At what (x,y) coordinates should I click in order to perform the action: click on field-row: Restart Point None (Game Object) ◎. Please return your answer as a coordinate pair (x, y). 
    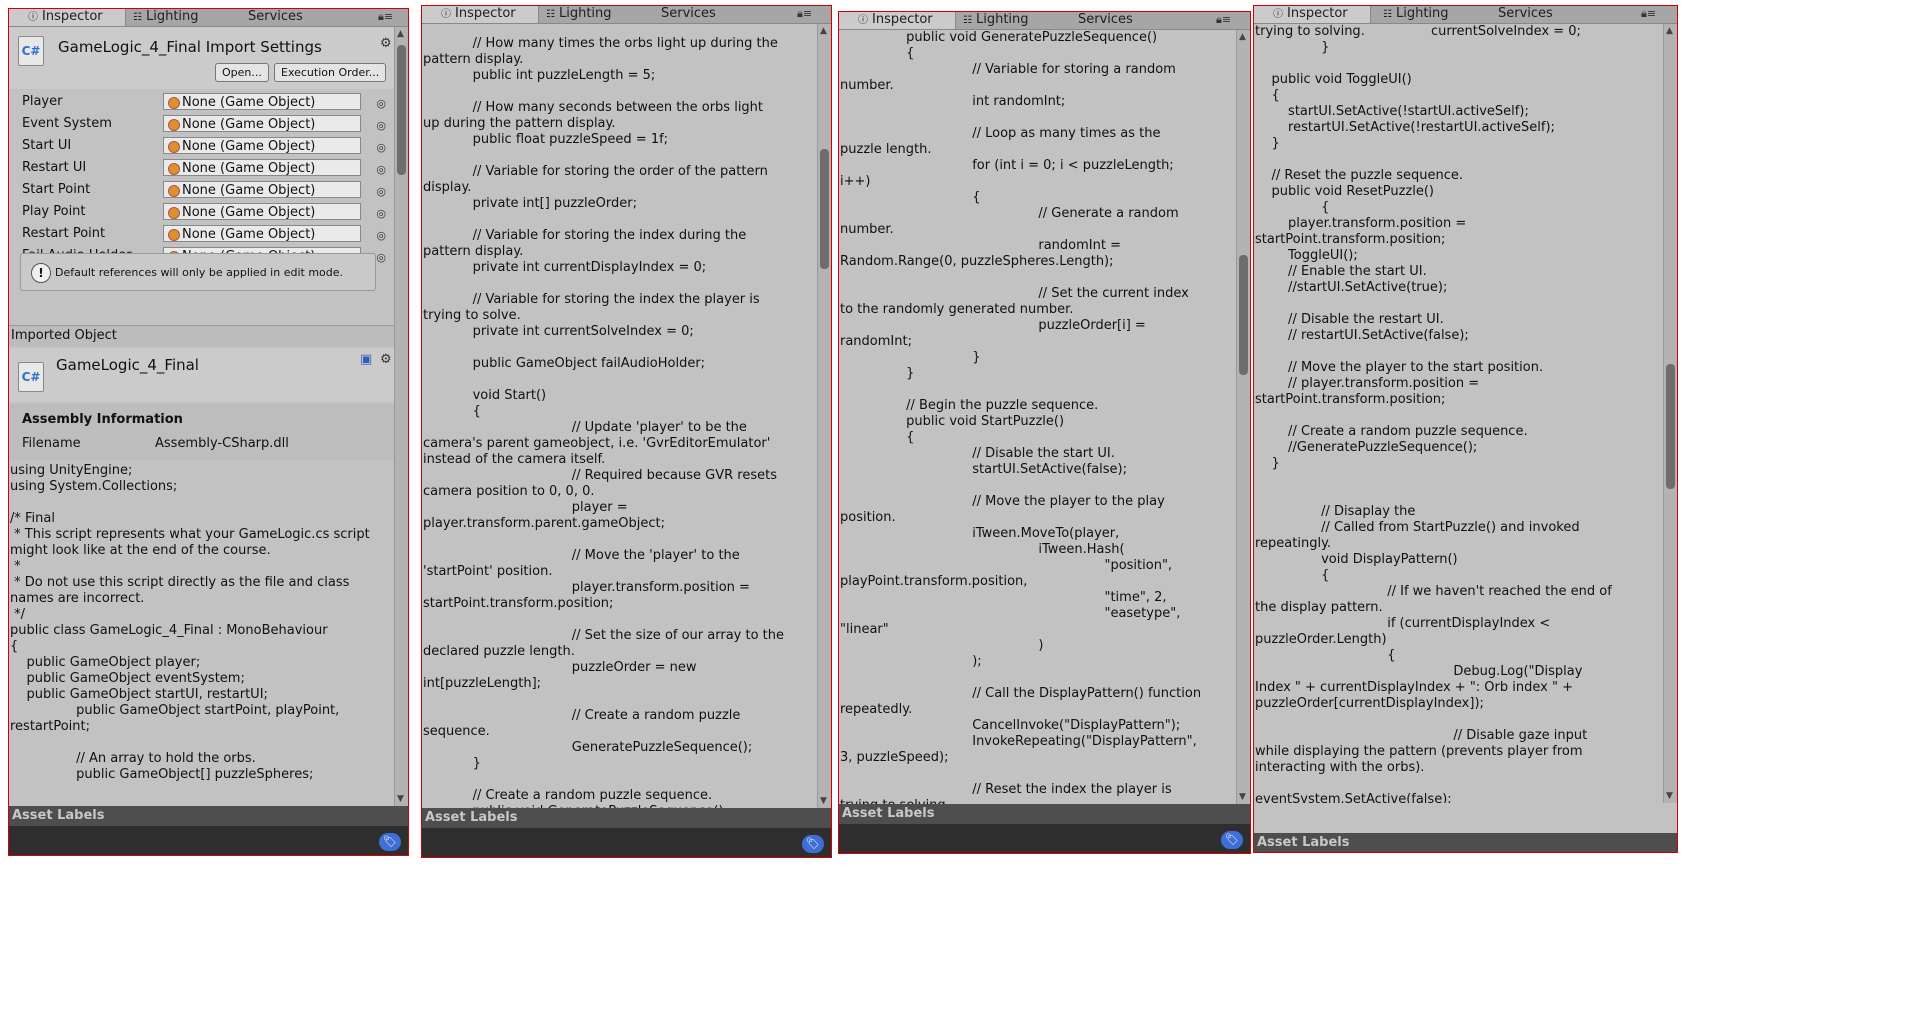
    Looking at the image, I should click on (208, 234).